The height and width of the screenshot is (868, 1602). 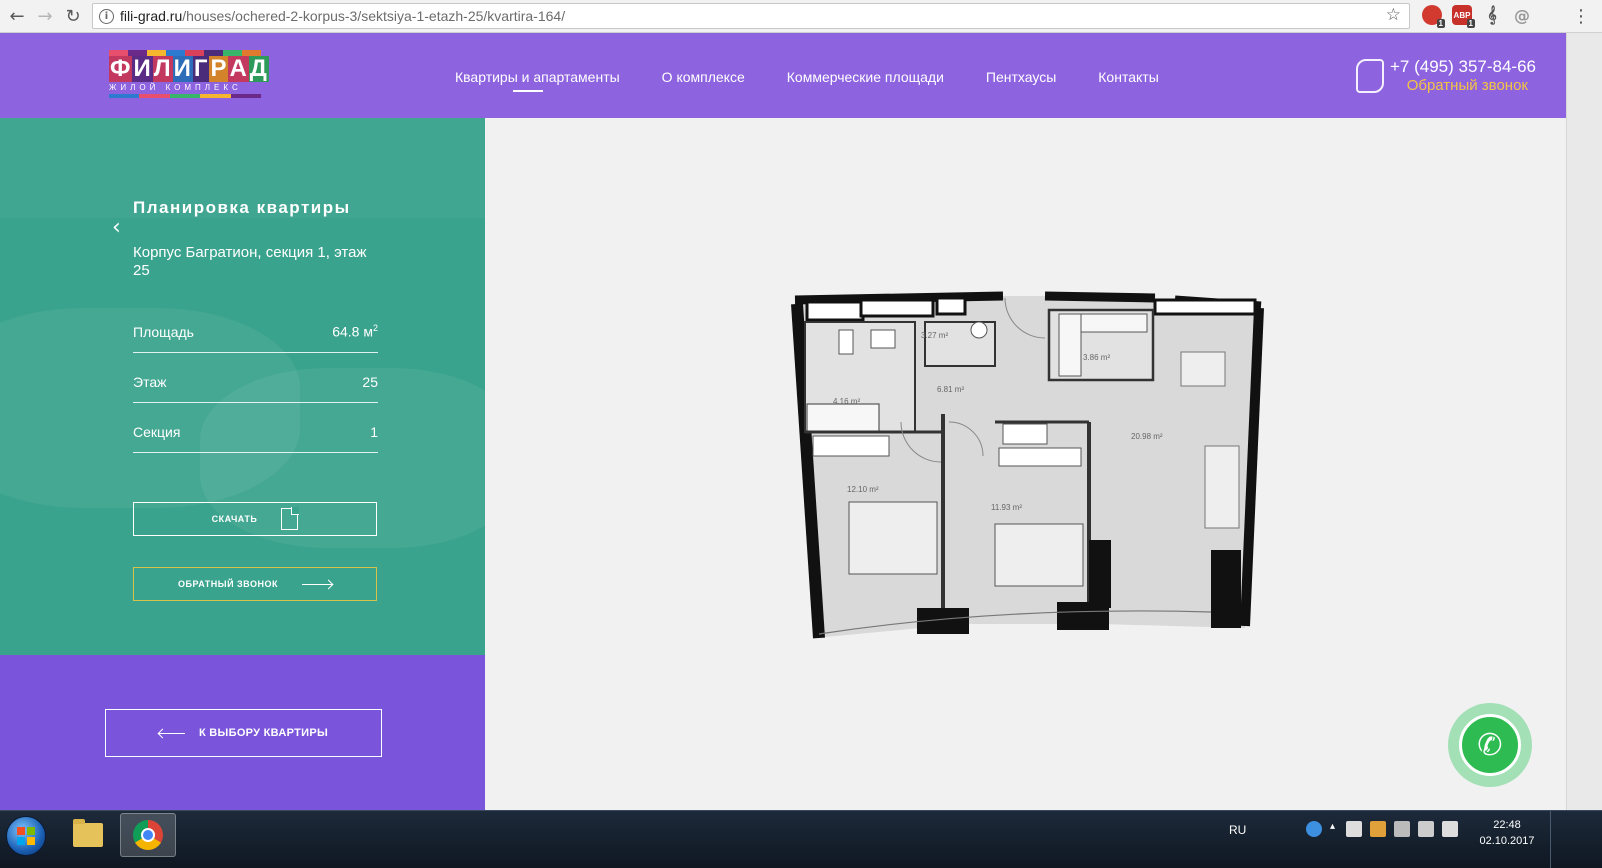 I want to click on room-label: 3.86 m², so click(x=1096, y=357).